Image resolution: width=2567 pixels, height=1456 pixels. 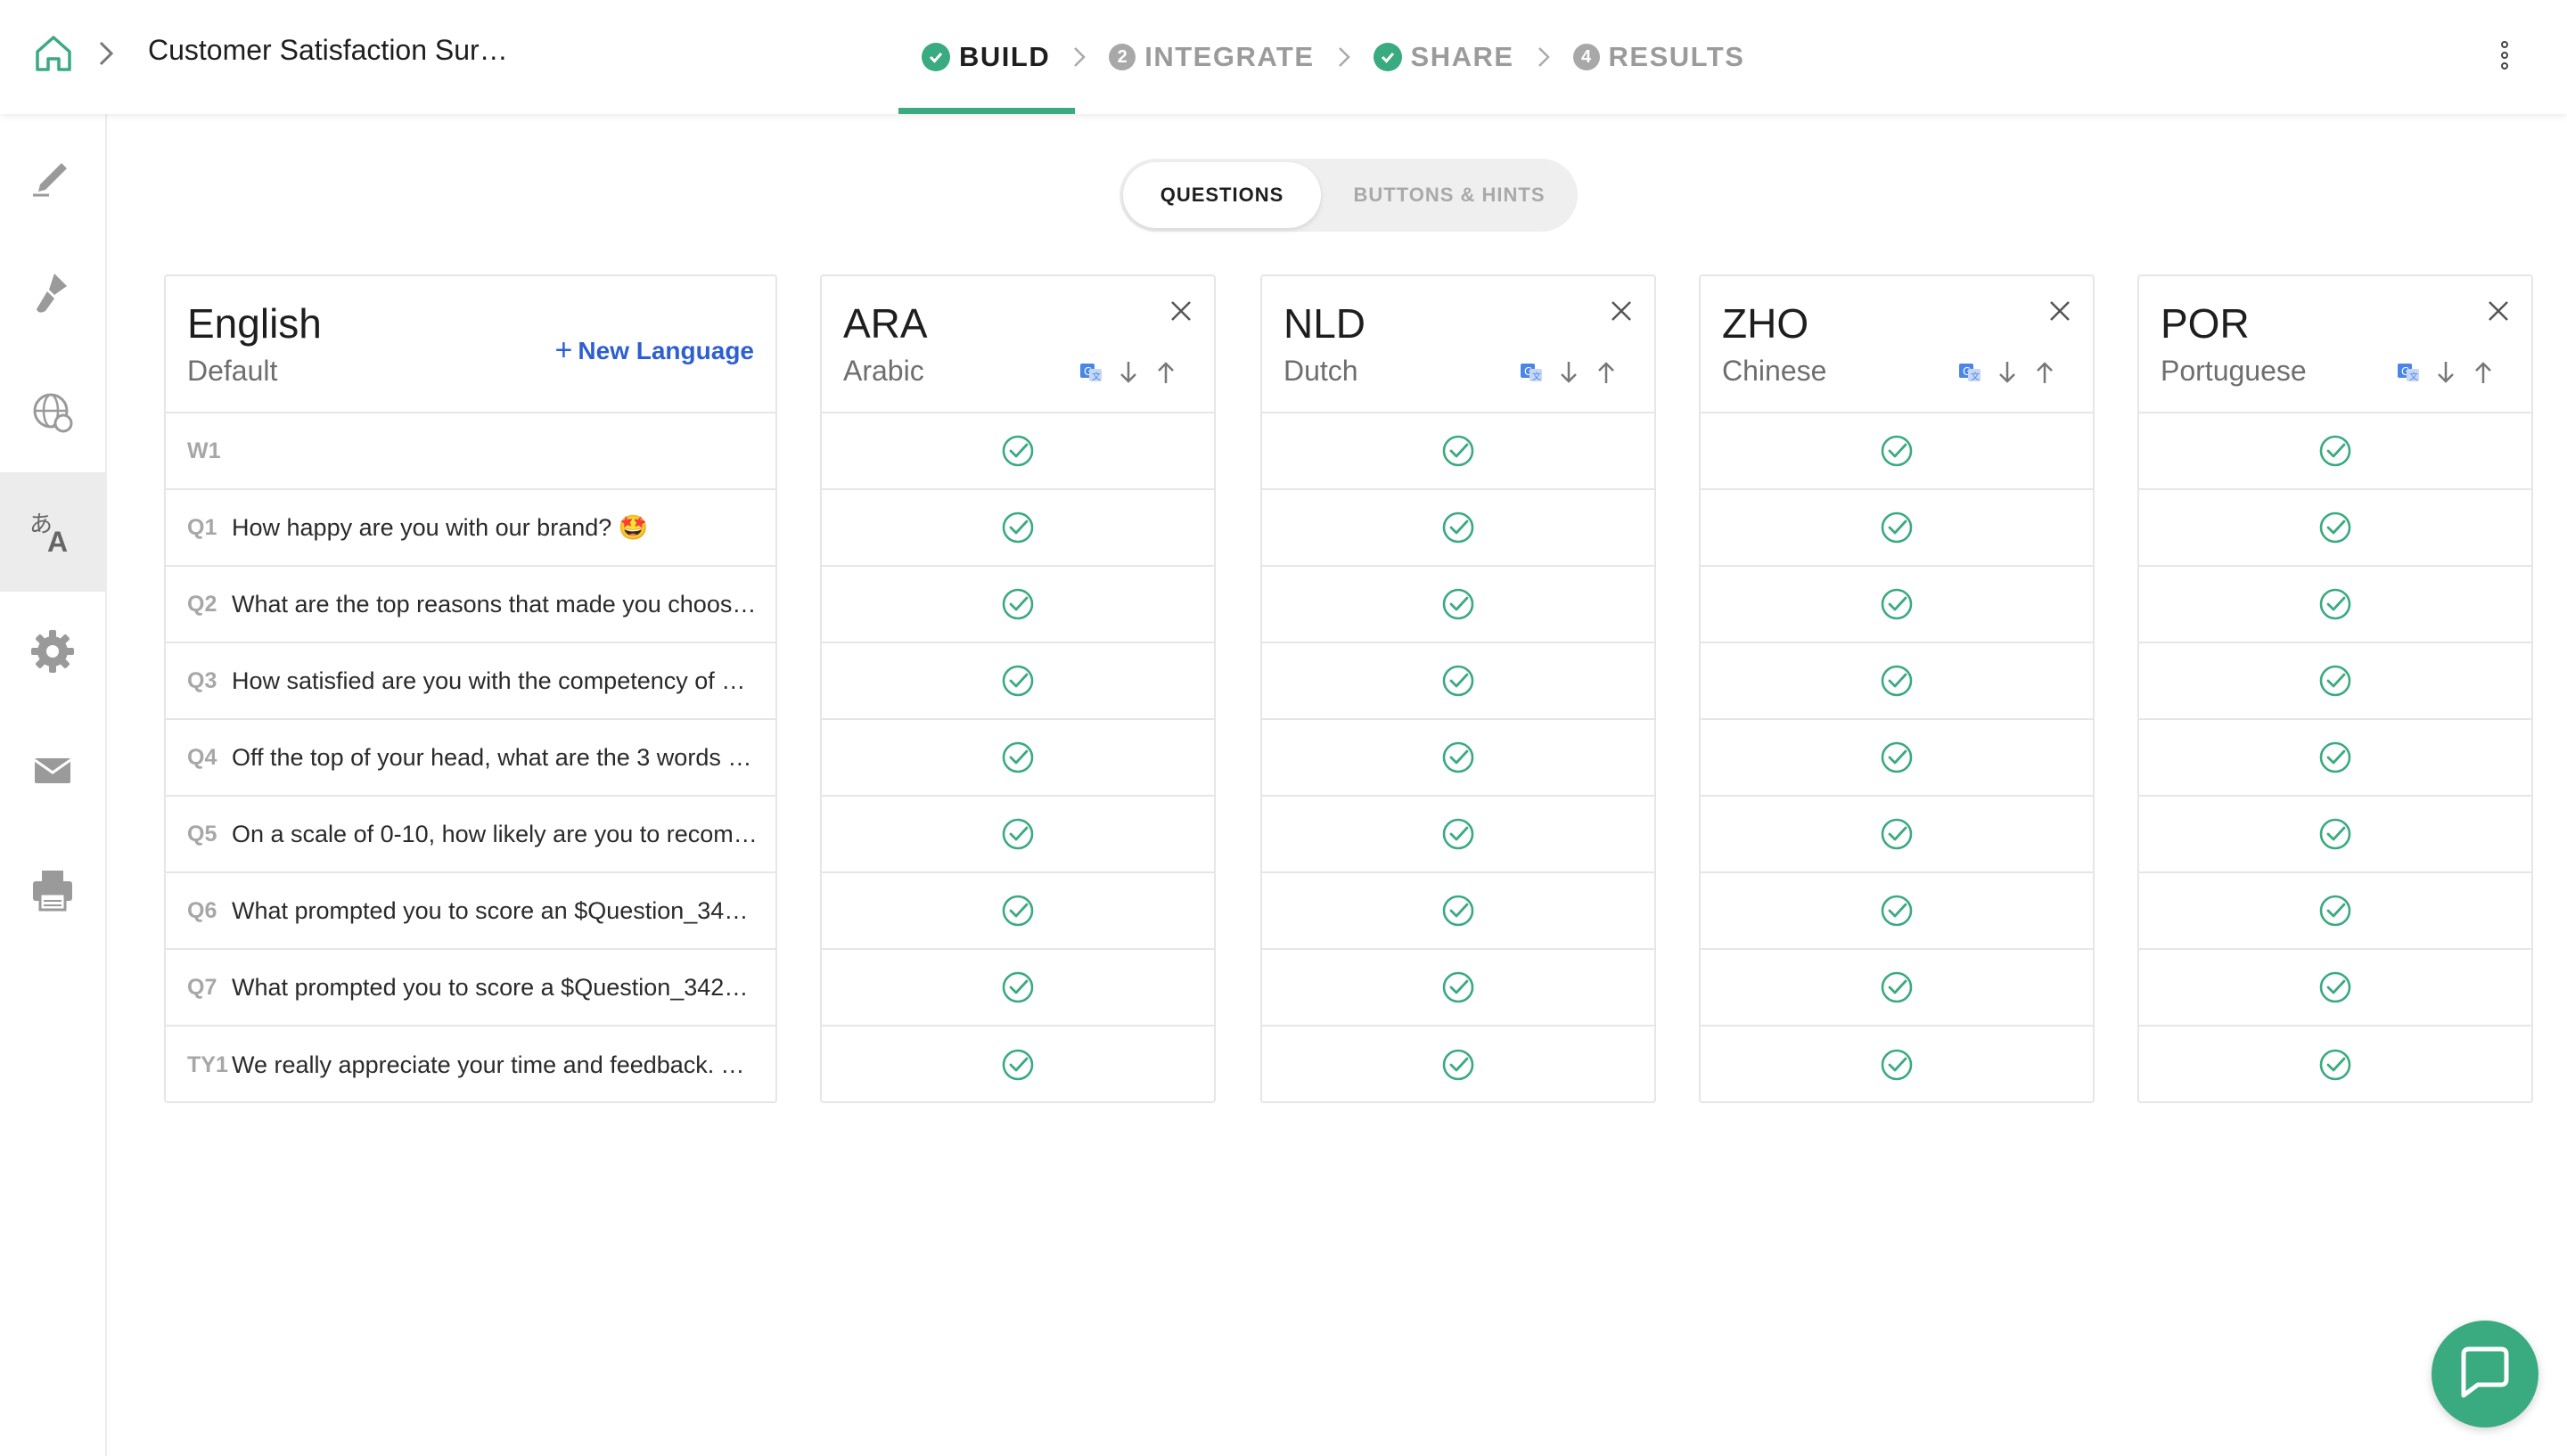 What do you see at coordinates (1444, 57) in the screenshot?
I see `step-share: SHARE` at bounding box center [1444, 57].